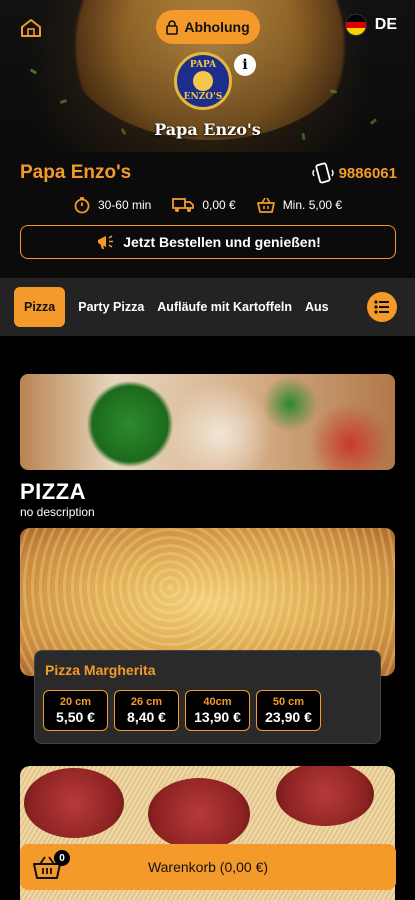 The width and height of the screenshot is (415, 900). I want to click on order-now-button: Jetzt Bestellen und genießen!, so click(208, 242).